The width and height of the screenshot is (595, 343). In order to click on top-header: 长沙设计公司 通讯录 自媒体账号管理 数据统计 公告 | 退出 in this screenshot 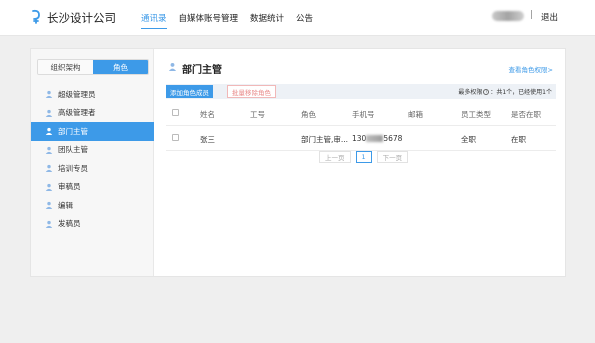, I will do `click(297, 18)`.